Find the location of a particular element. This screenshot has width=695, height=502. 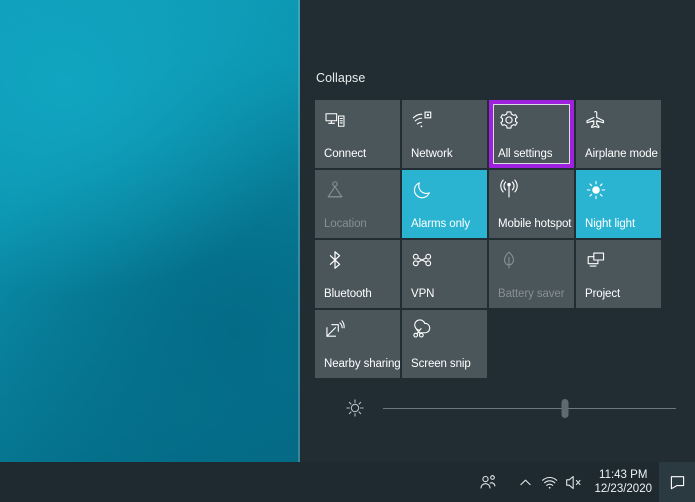

collapse-row: Collapse is located at coordinates (340, 78).